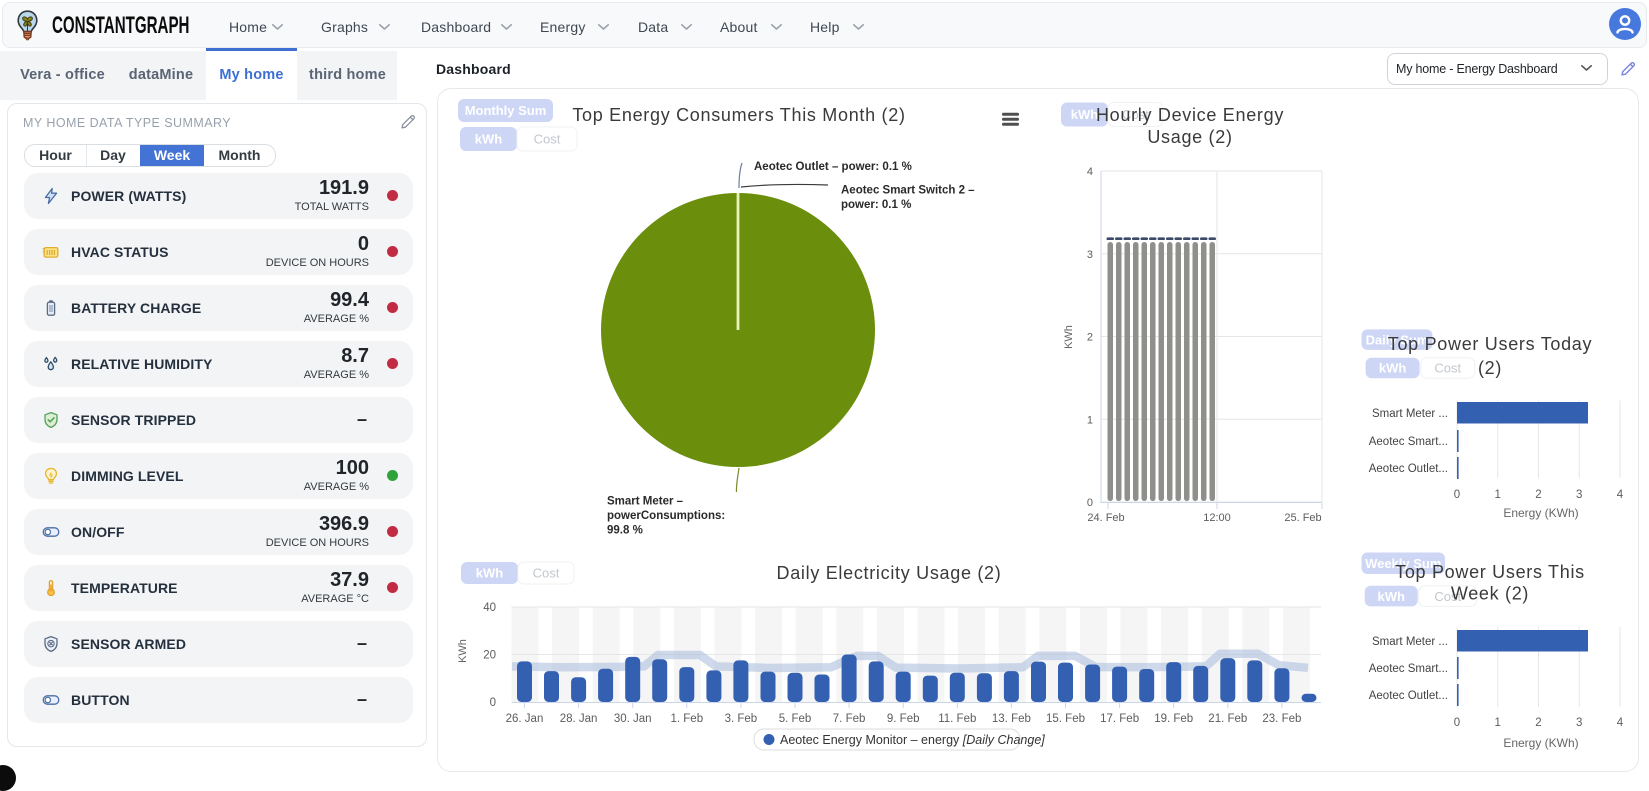 The width and height of the screenshot is (1649, 791). Describe the element at coordinates (1011, 719) in the screenshot. I see `svg-text: 13. Feb` at that location.